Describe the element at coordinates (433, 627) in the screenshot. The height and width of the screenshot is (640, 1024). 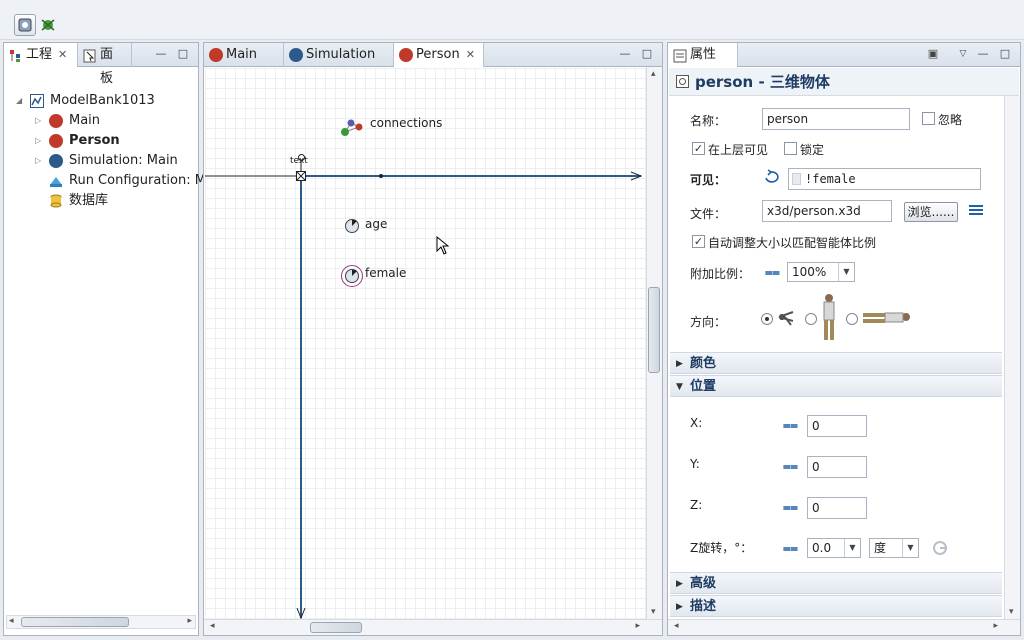
I see `canvas-horizontal-scrollbar: ◂ ▸` at that location.